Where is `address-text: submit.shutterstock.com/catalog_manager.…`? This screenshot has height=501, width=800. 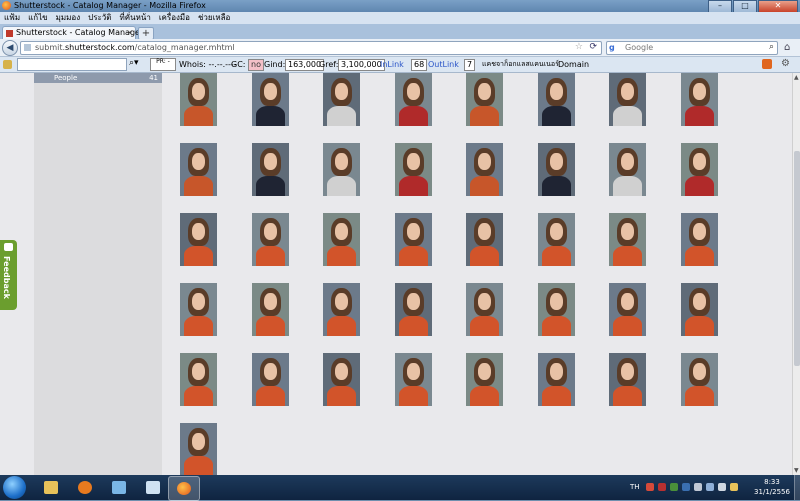 address-text: submit.shutterstock.com/catalog_manager.… is located at coordinates (135, 47).